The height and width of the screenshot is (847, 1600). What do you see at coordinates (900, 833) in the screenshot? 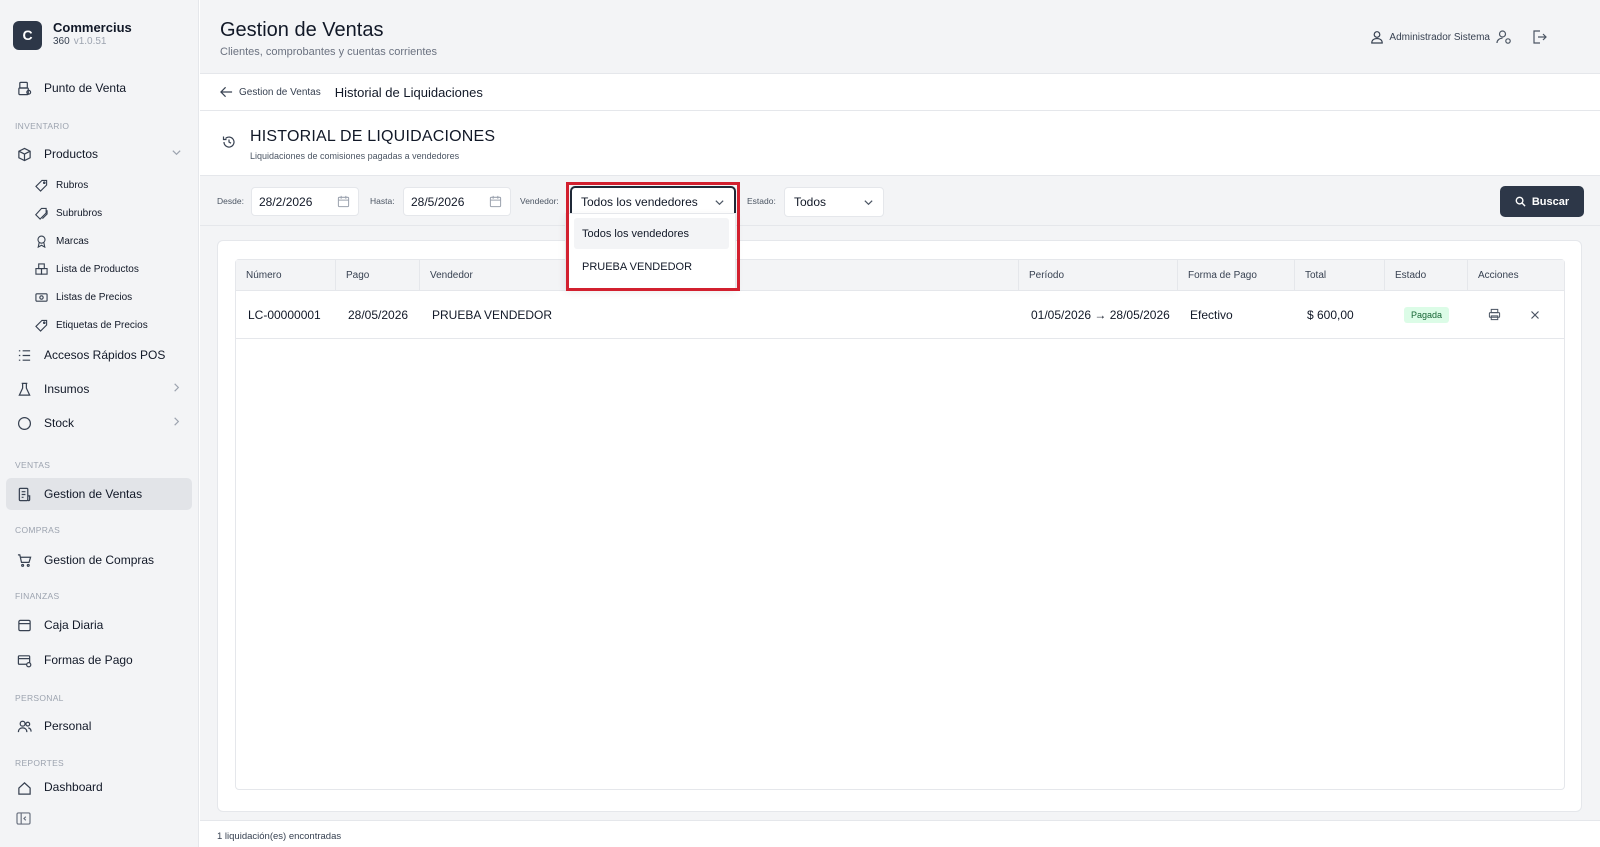
I see `status-footer: 1 liquidación(es) encontradas` at bounding box center [900, 833].